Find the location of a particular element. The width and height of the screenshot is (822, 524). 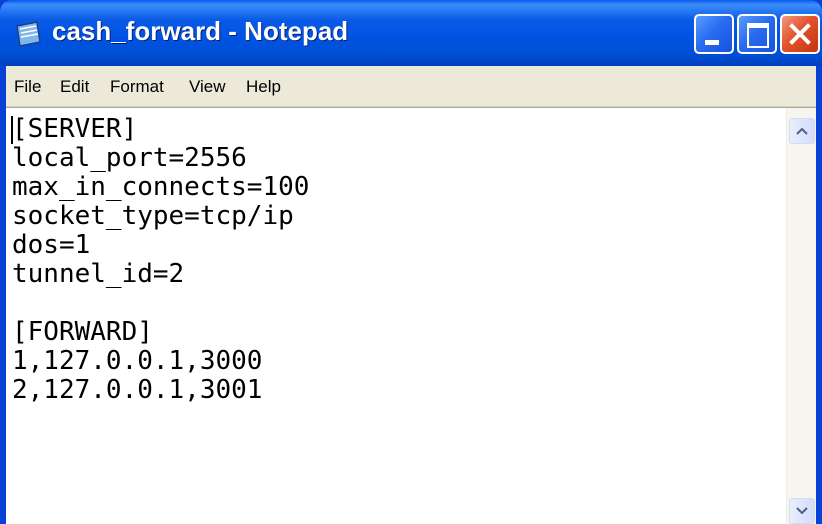

chevron-up-icon is located at coordinates (802, 131).